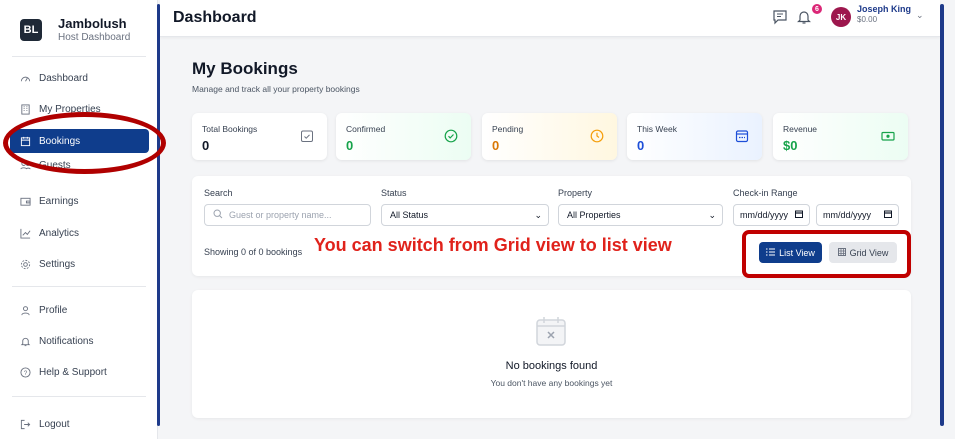 This screenshot has height=439, width=955. What do you see at coordinates (307, 136) in the screenshot?
I see `calendar-check-icon` at bounding box center [307, 136].